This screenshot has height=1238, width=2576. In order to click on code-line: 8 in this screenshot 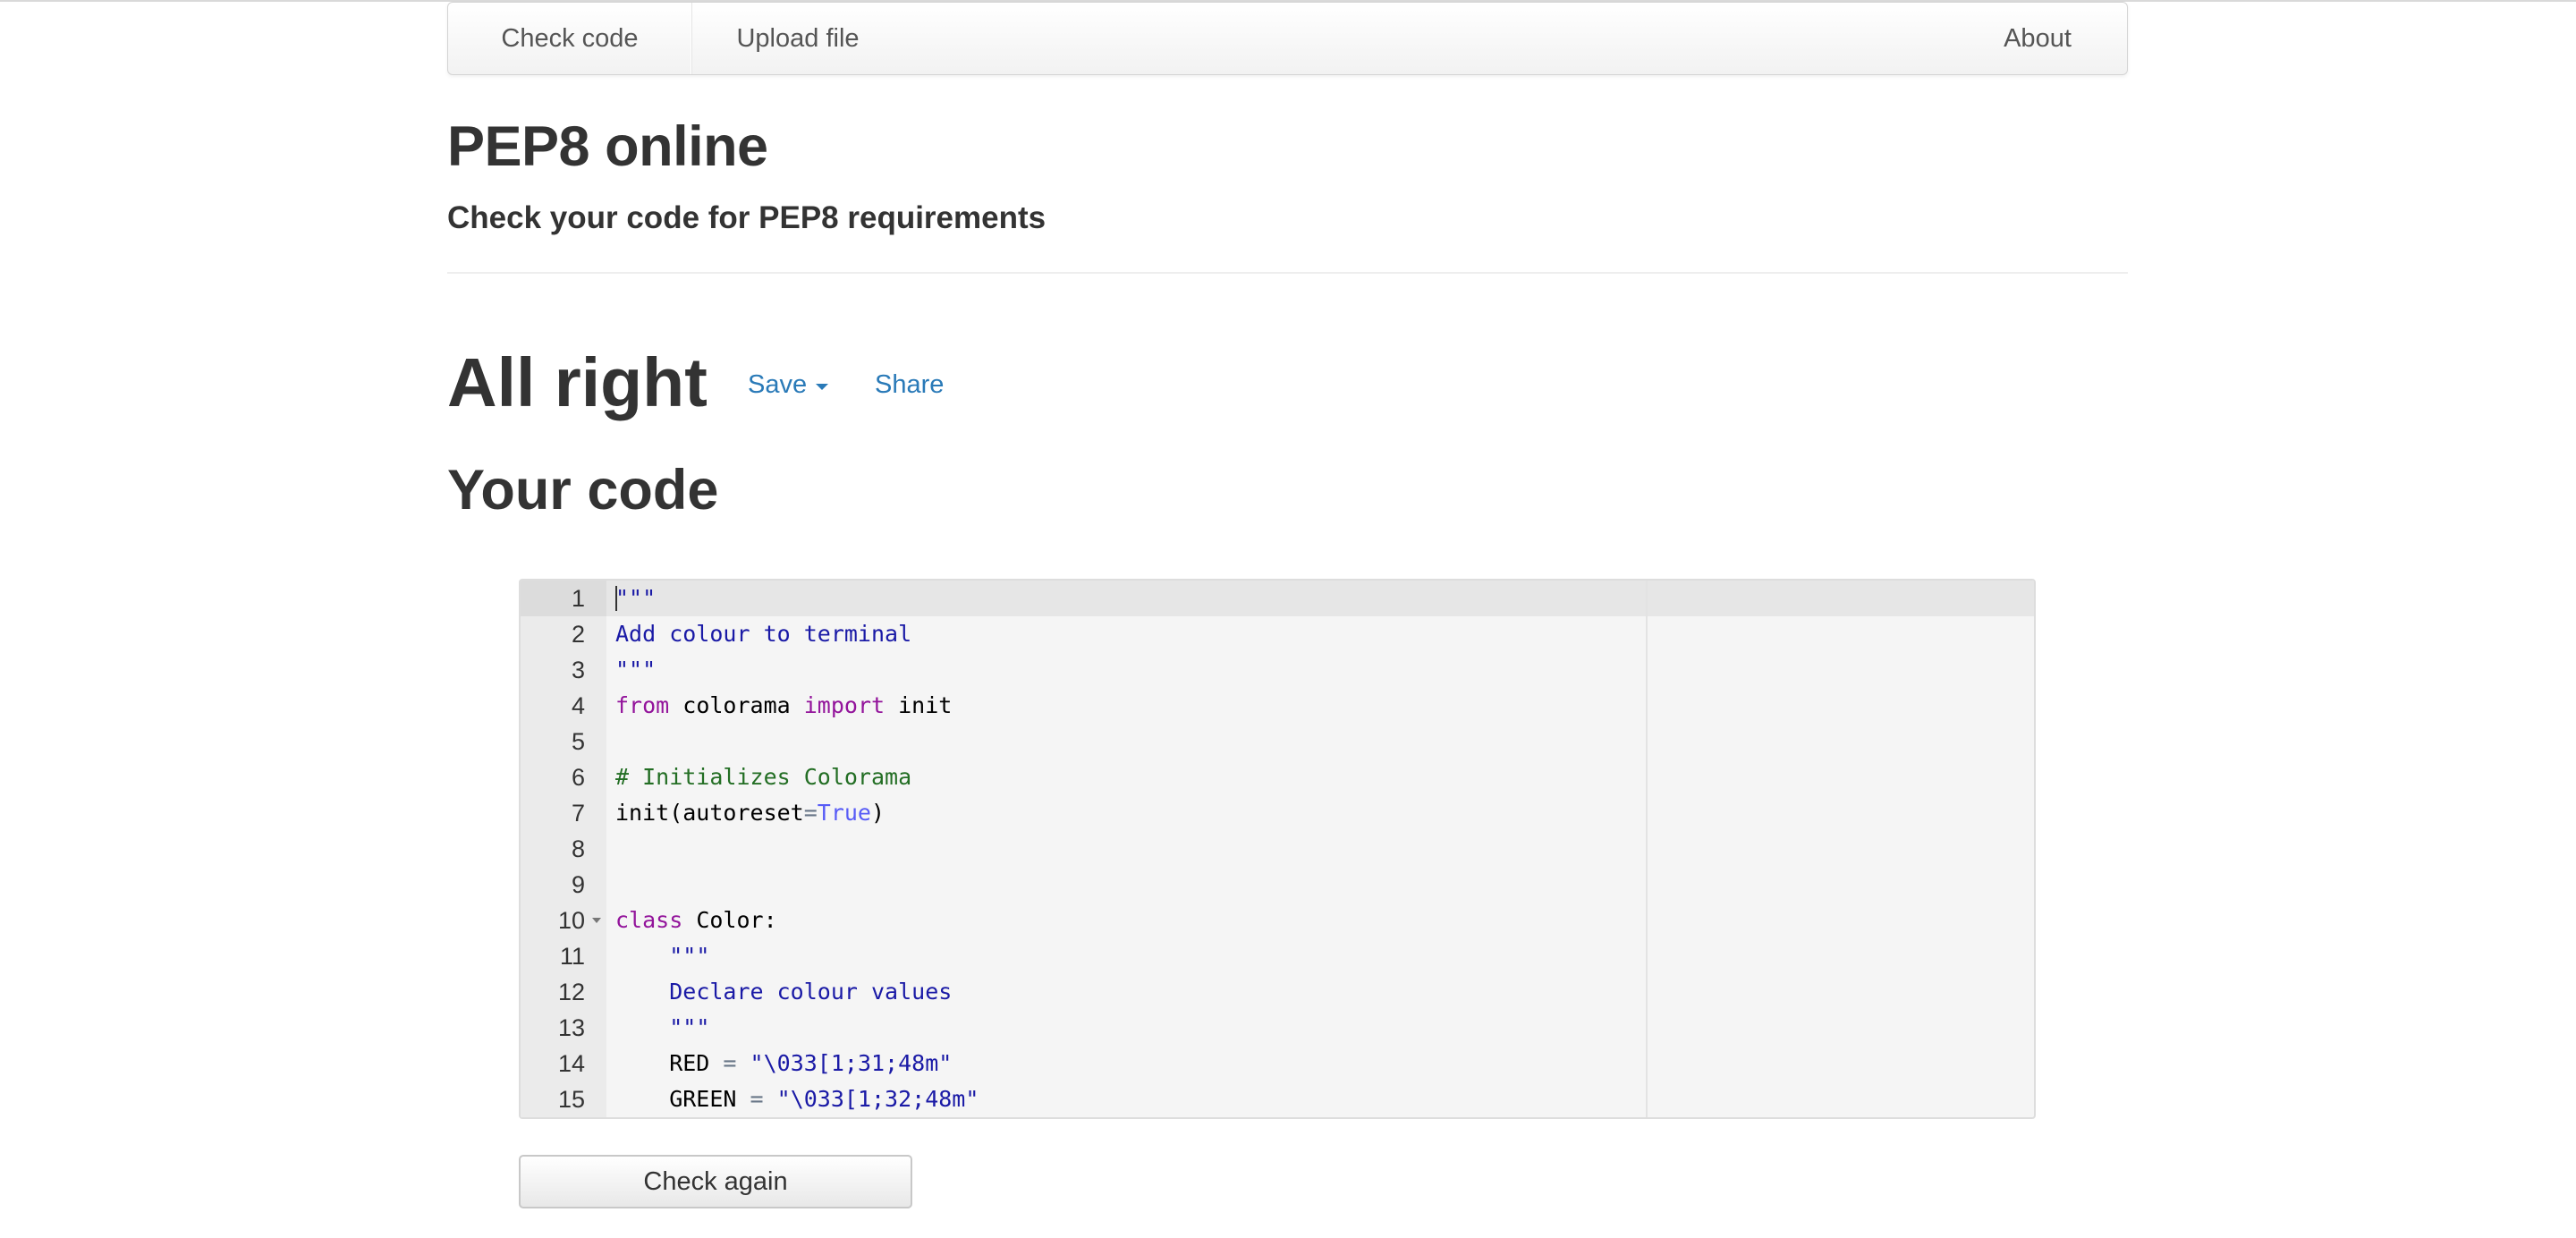, I will do `click(1277, 849)`.